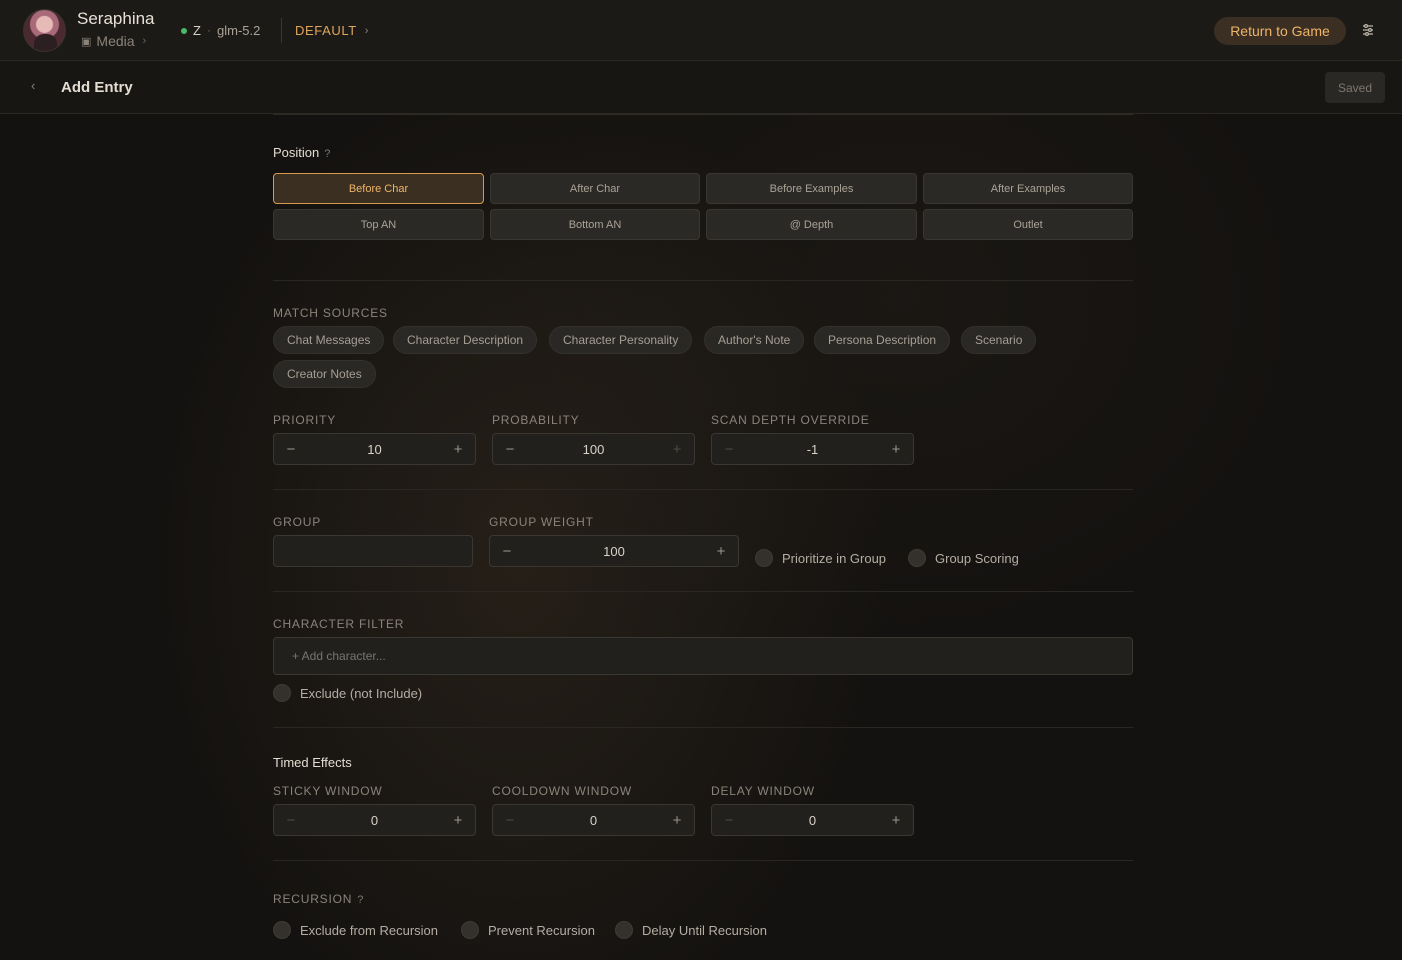 This screenshot has width=1402, height=960. What do you see at coordinates (704, 930) in the screenshot?
I see `recursion-option-label: Delay Until Recursion` at bounding box center [704, 930].